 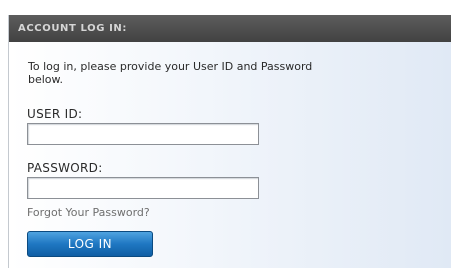 What do you see at coordinates (55, 114) in the screenshot?
I see `user-id-label: USER ID:` at bounding box center [55, 114].